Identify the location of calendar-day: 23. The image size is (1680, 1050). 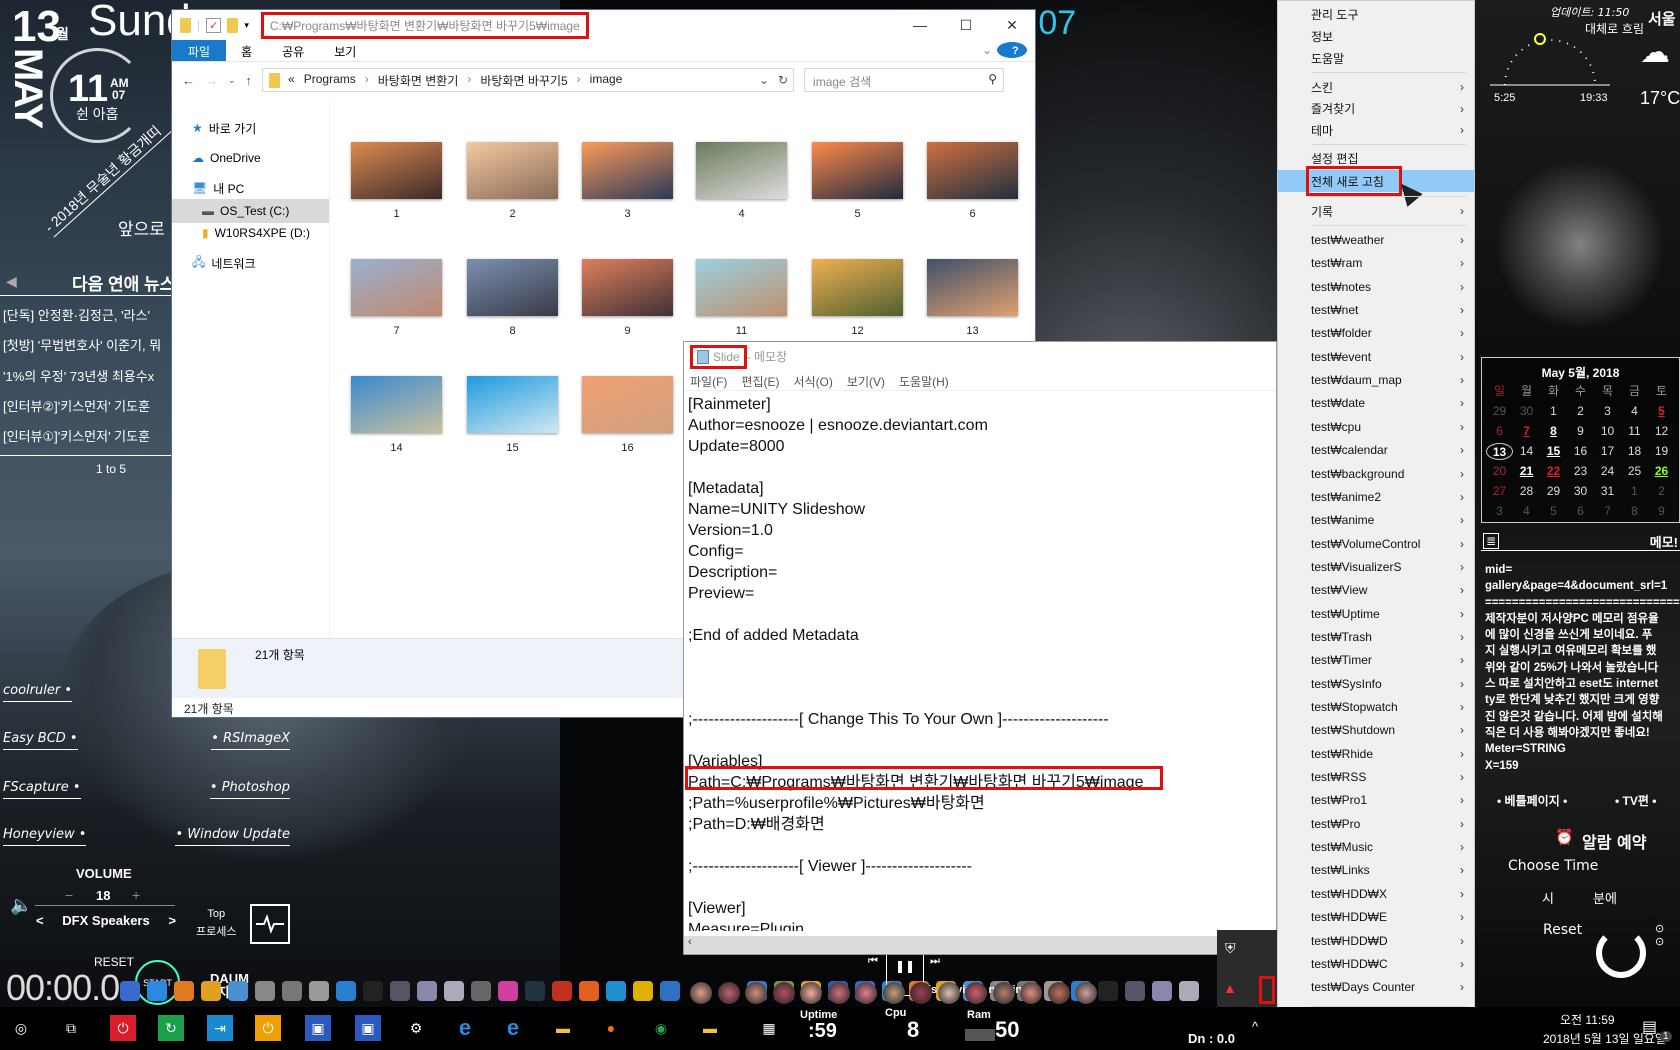
(1580, 471).